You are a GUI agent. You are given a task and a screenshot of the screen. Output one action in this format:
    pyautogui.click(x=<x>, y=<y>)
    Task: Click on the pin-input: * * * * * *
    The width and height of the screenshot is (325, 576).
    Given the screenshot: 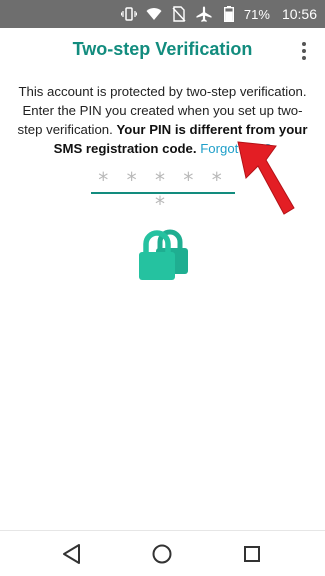 What is the action you would take?
    pyautogui.click(x=163, y=191)
    